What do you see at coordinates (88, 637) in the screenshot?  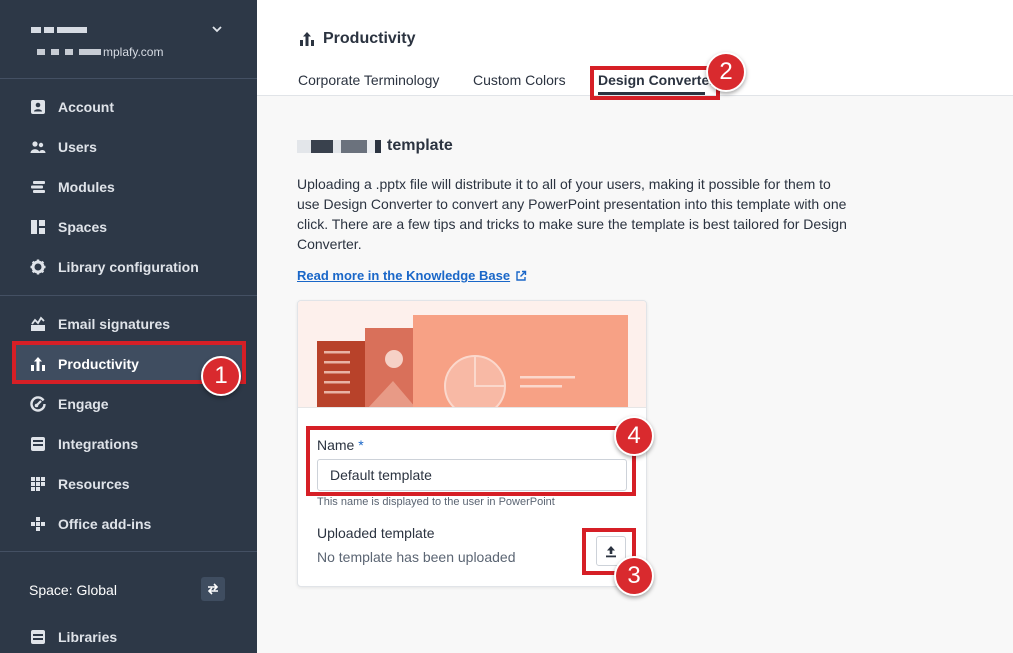 I see `sidebar-item-label: Libraries` at bounding box center [88, 637].